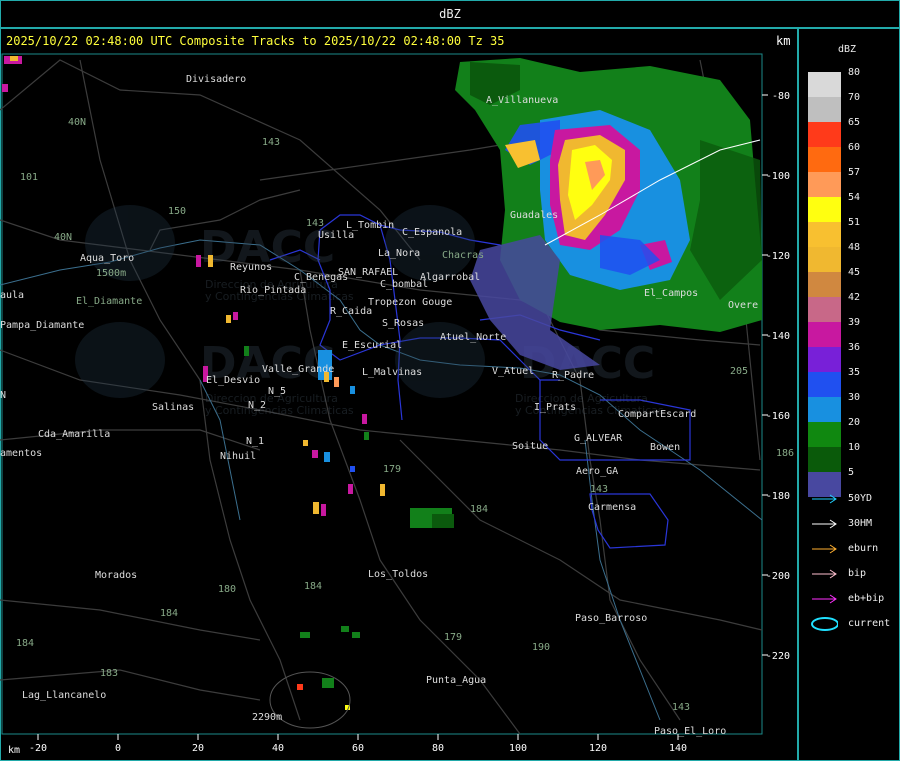  What do you see at coordinates (690, 731) in the screenshot?
I see `place-label: Paso_El_Loro` at bounding box center [690, 731].